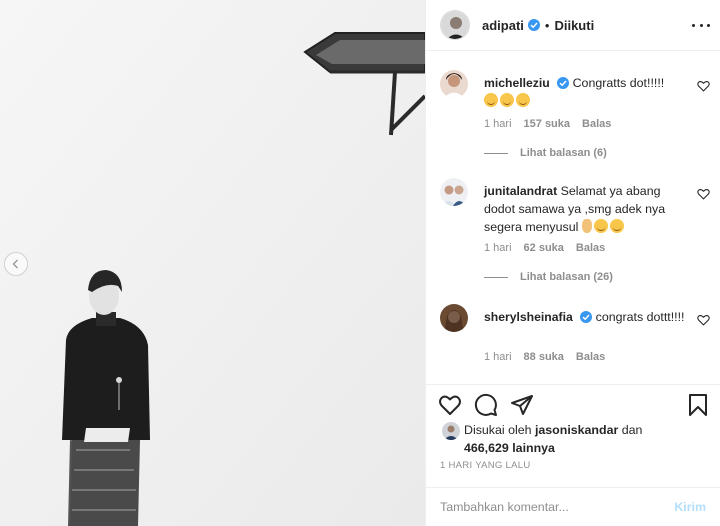  Describe the element at coordinates (616, 226) in the screenshot. I see `grinning-emoji-icon` at that location.